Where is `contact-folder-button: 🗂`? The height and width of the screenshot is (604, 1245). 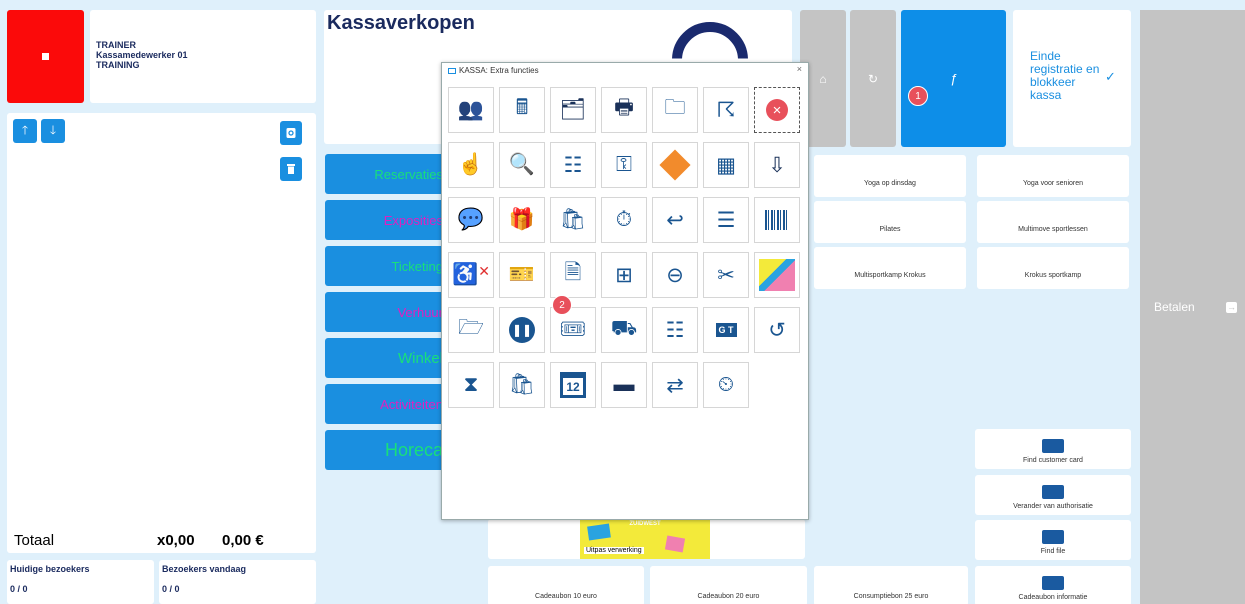 contact-folder-button: 🗂 is located at coordinates (573, 110).